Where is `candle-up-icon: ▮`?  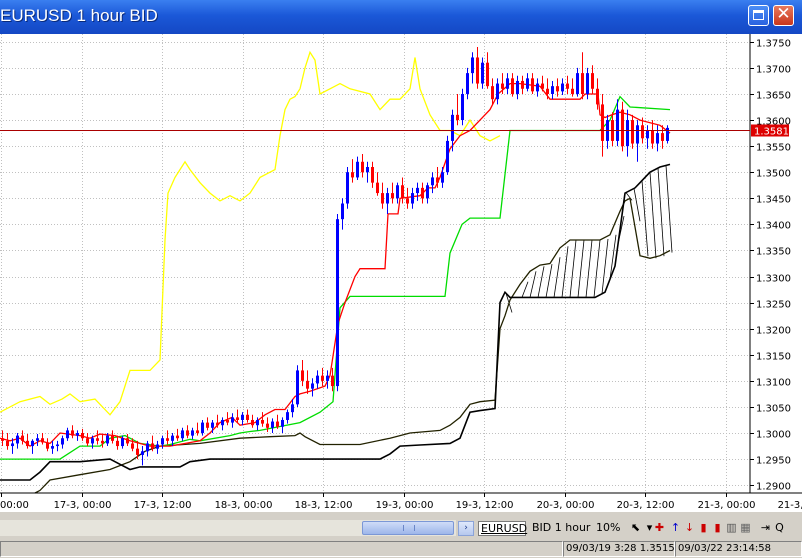 candle-up-icon: ▮ is located at coordinates (703, 528).